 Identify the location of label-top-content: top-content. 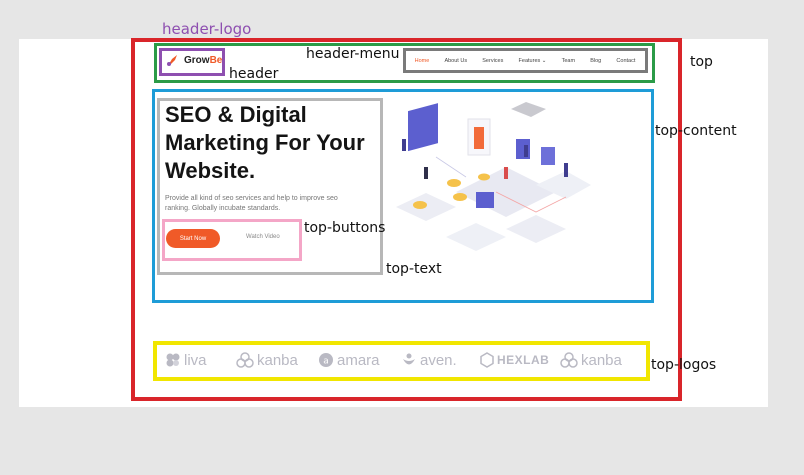
(696, 131).